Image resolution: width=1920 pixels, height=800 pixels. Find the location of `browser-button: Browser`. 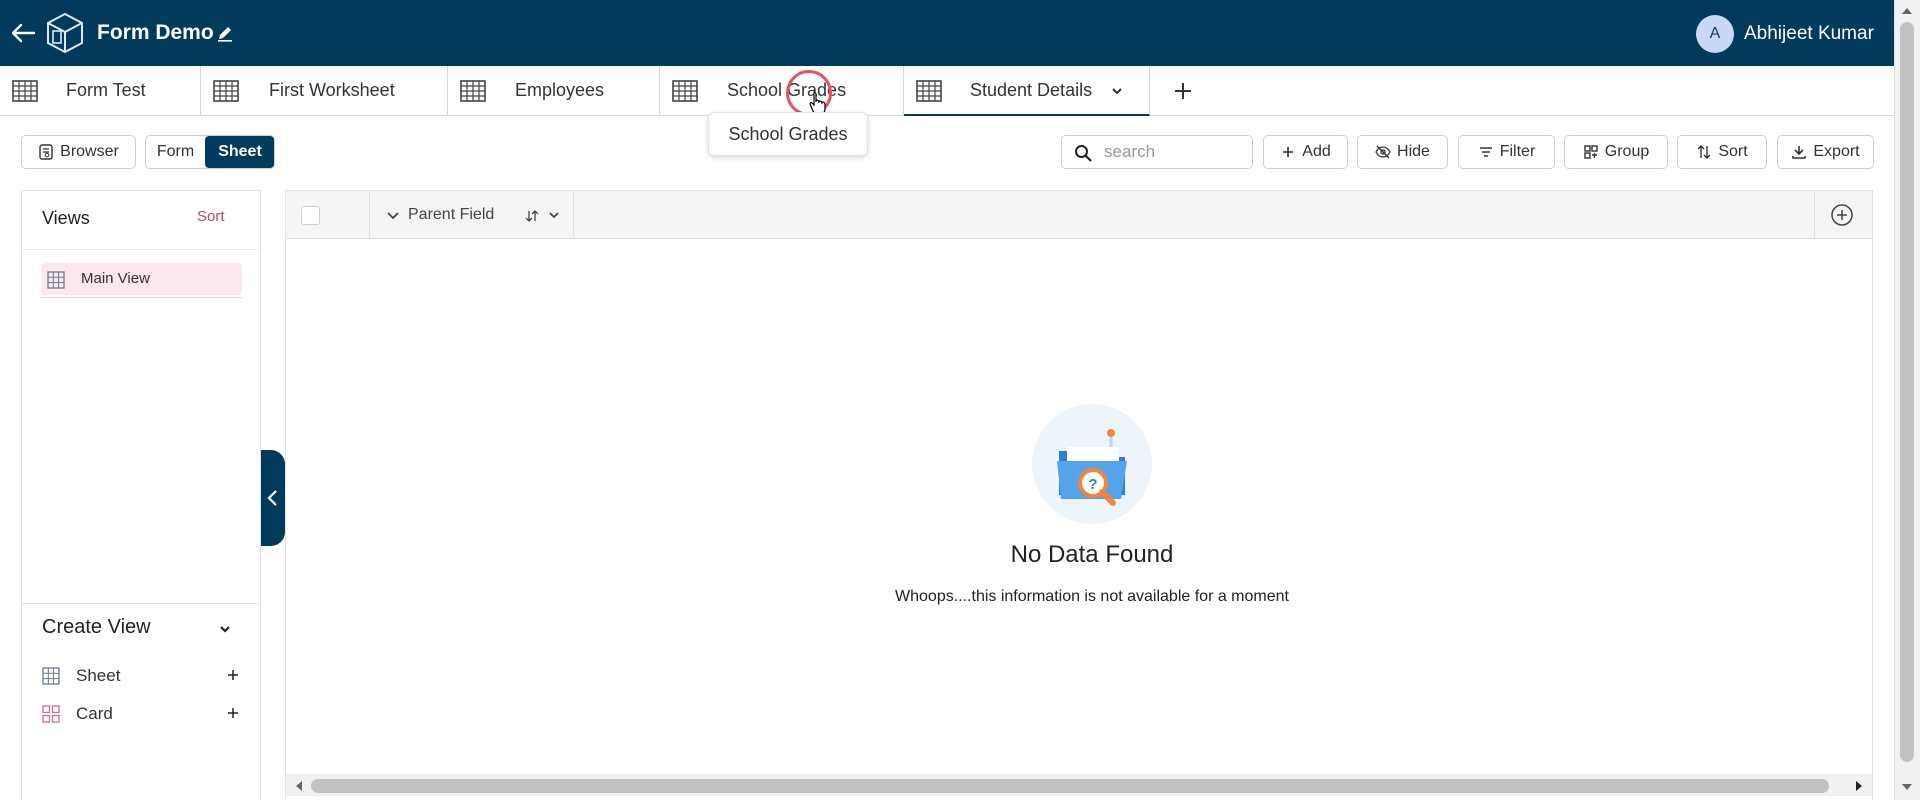

browser-button: Browser is located at coordinates (78, 152).